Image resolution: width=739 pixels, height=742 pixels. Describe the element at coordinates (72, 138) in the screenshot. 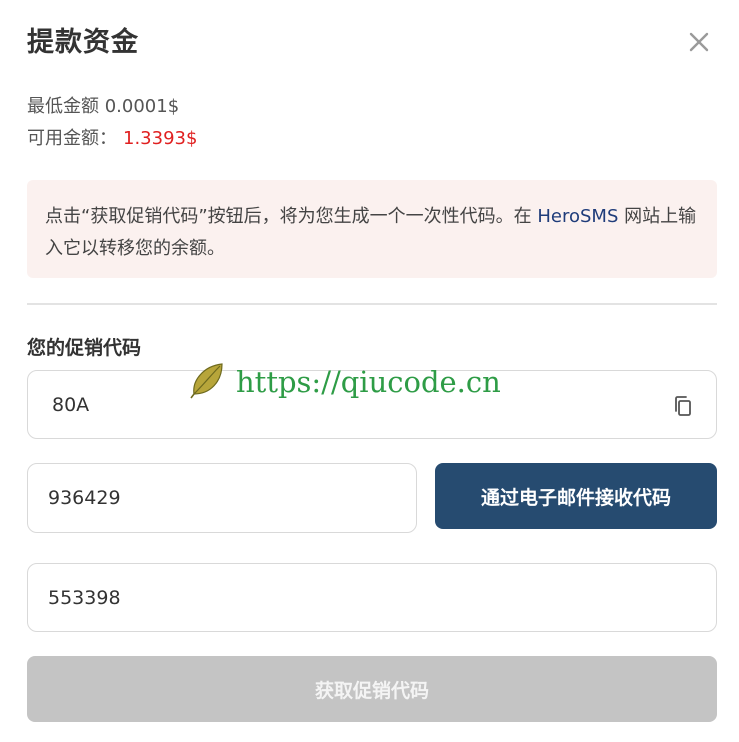

I see `available-label: 可用金额：` at that location.